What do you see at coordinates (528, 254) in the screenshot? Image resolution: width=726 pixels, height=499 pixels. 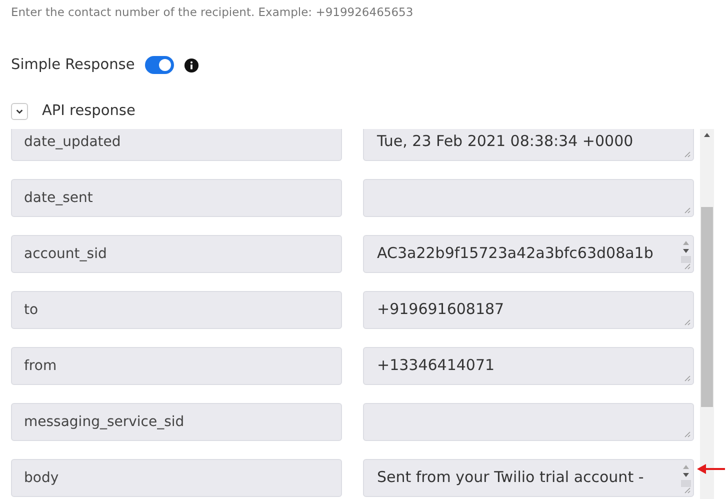 I see `value-field: AC3a22b9f15723a42a3bfc63d08a1b` at bounding box center [528, 254].